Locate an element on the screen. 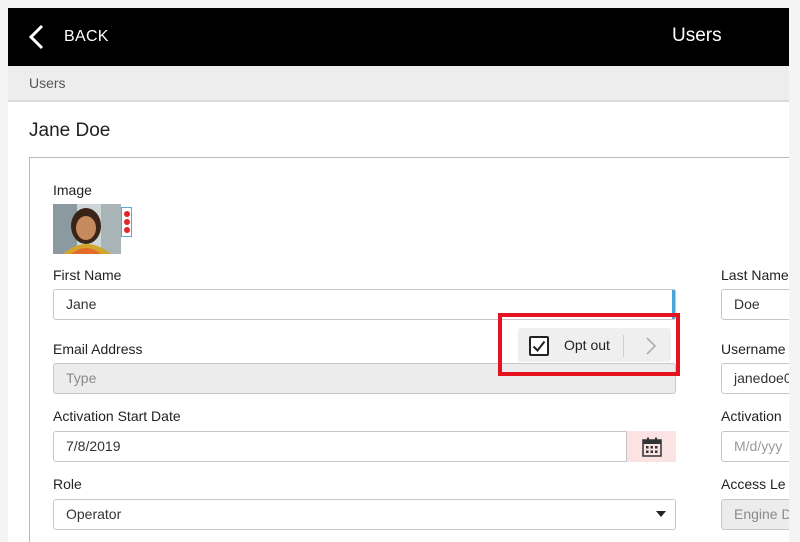  image-options-button is located at coordinates (126, 222).